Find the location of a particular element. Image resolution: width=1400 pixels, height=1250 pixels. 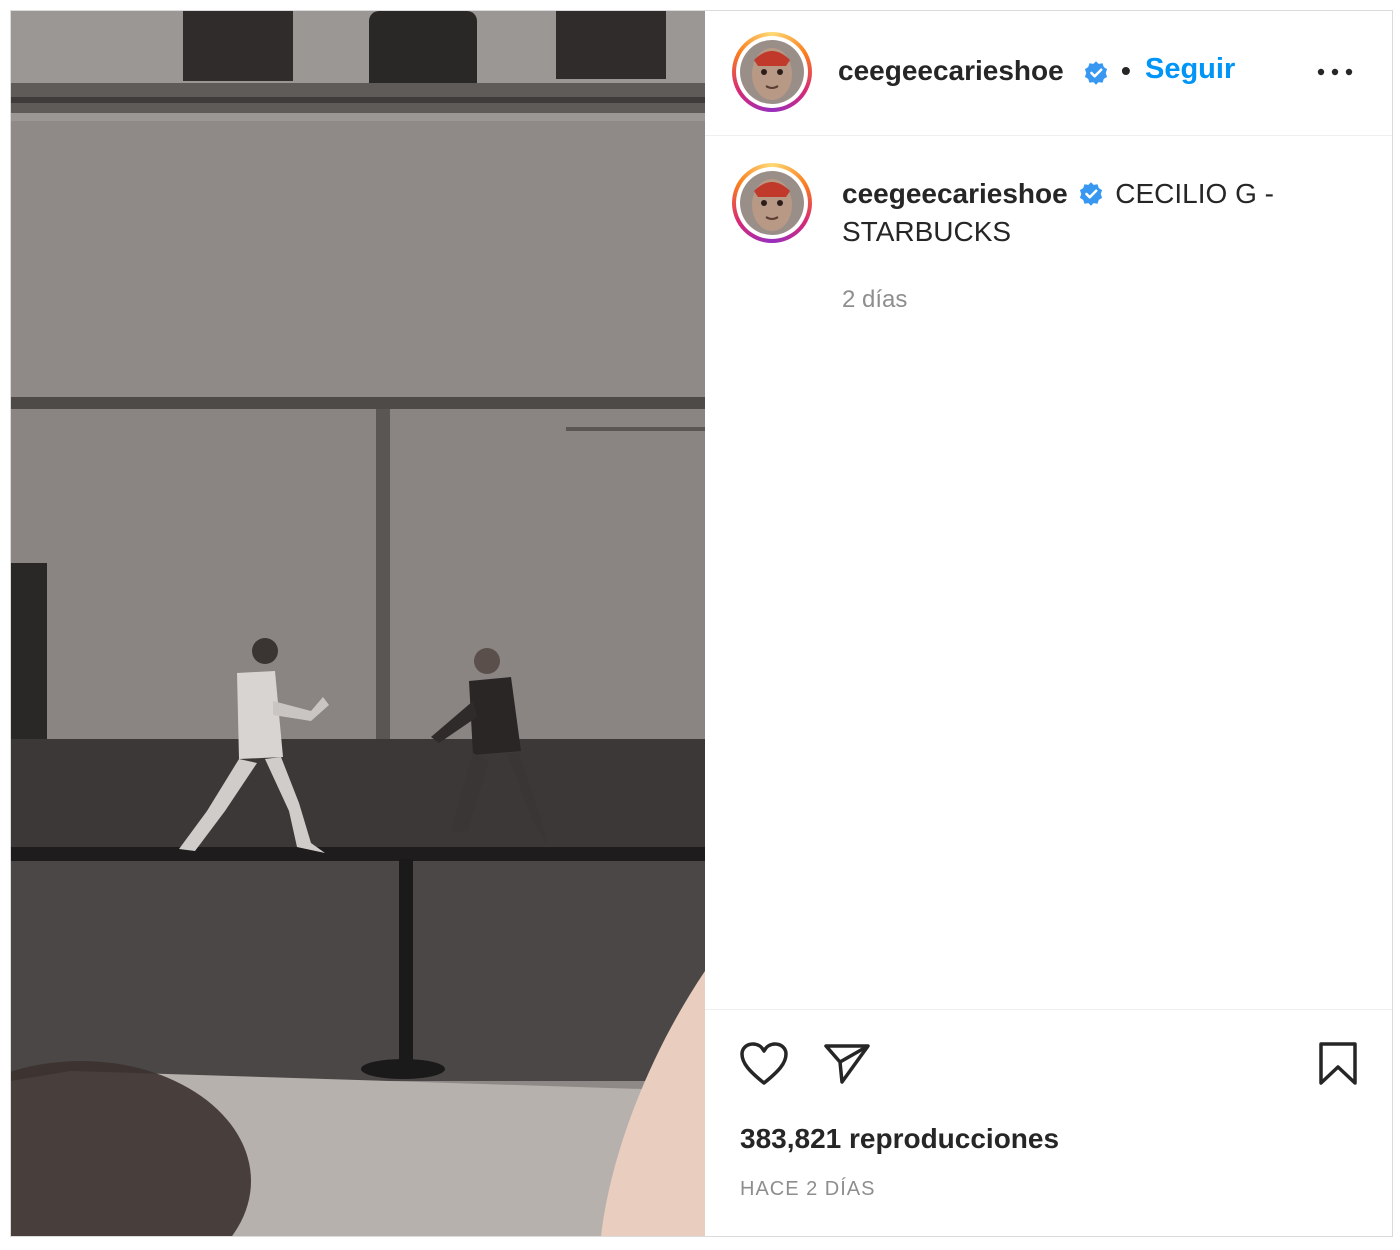

caption-username: ceegeecarieshoe is located at coordinates (955, 193).